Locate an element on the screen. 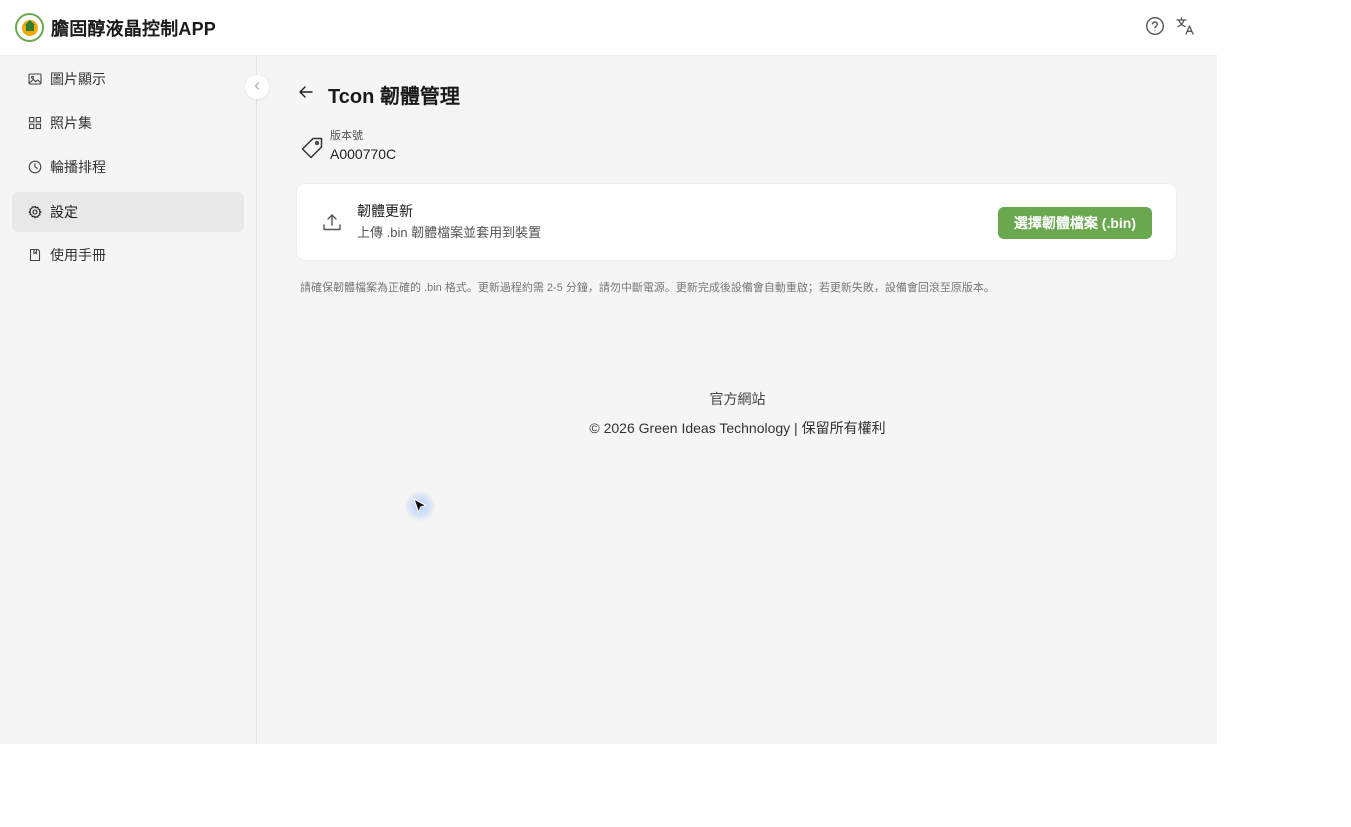 The height and width of the screenshot is (827, 1351). version-value: A000770C is located at coordinates (363, 154).